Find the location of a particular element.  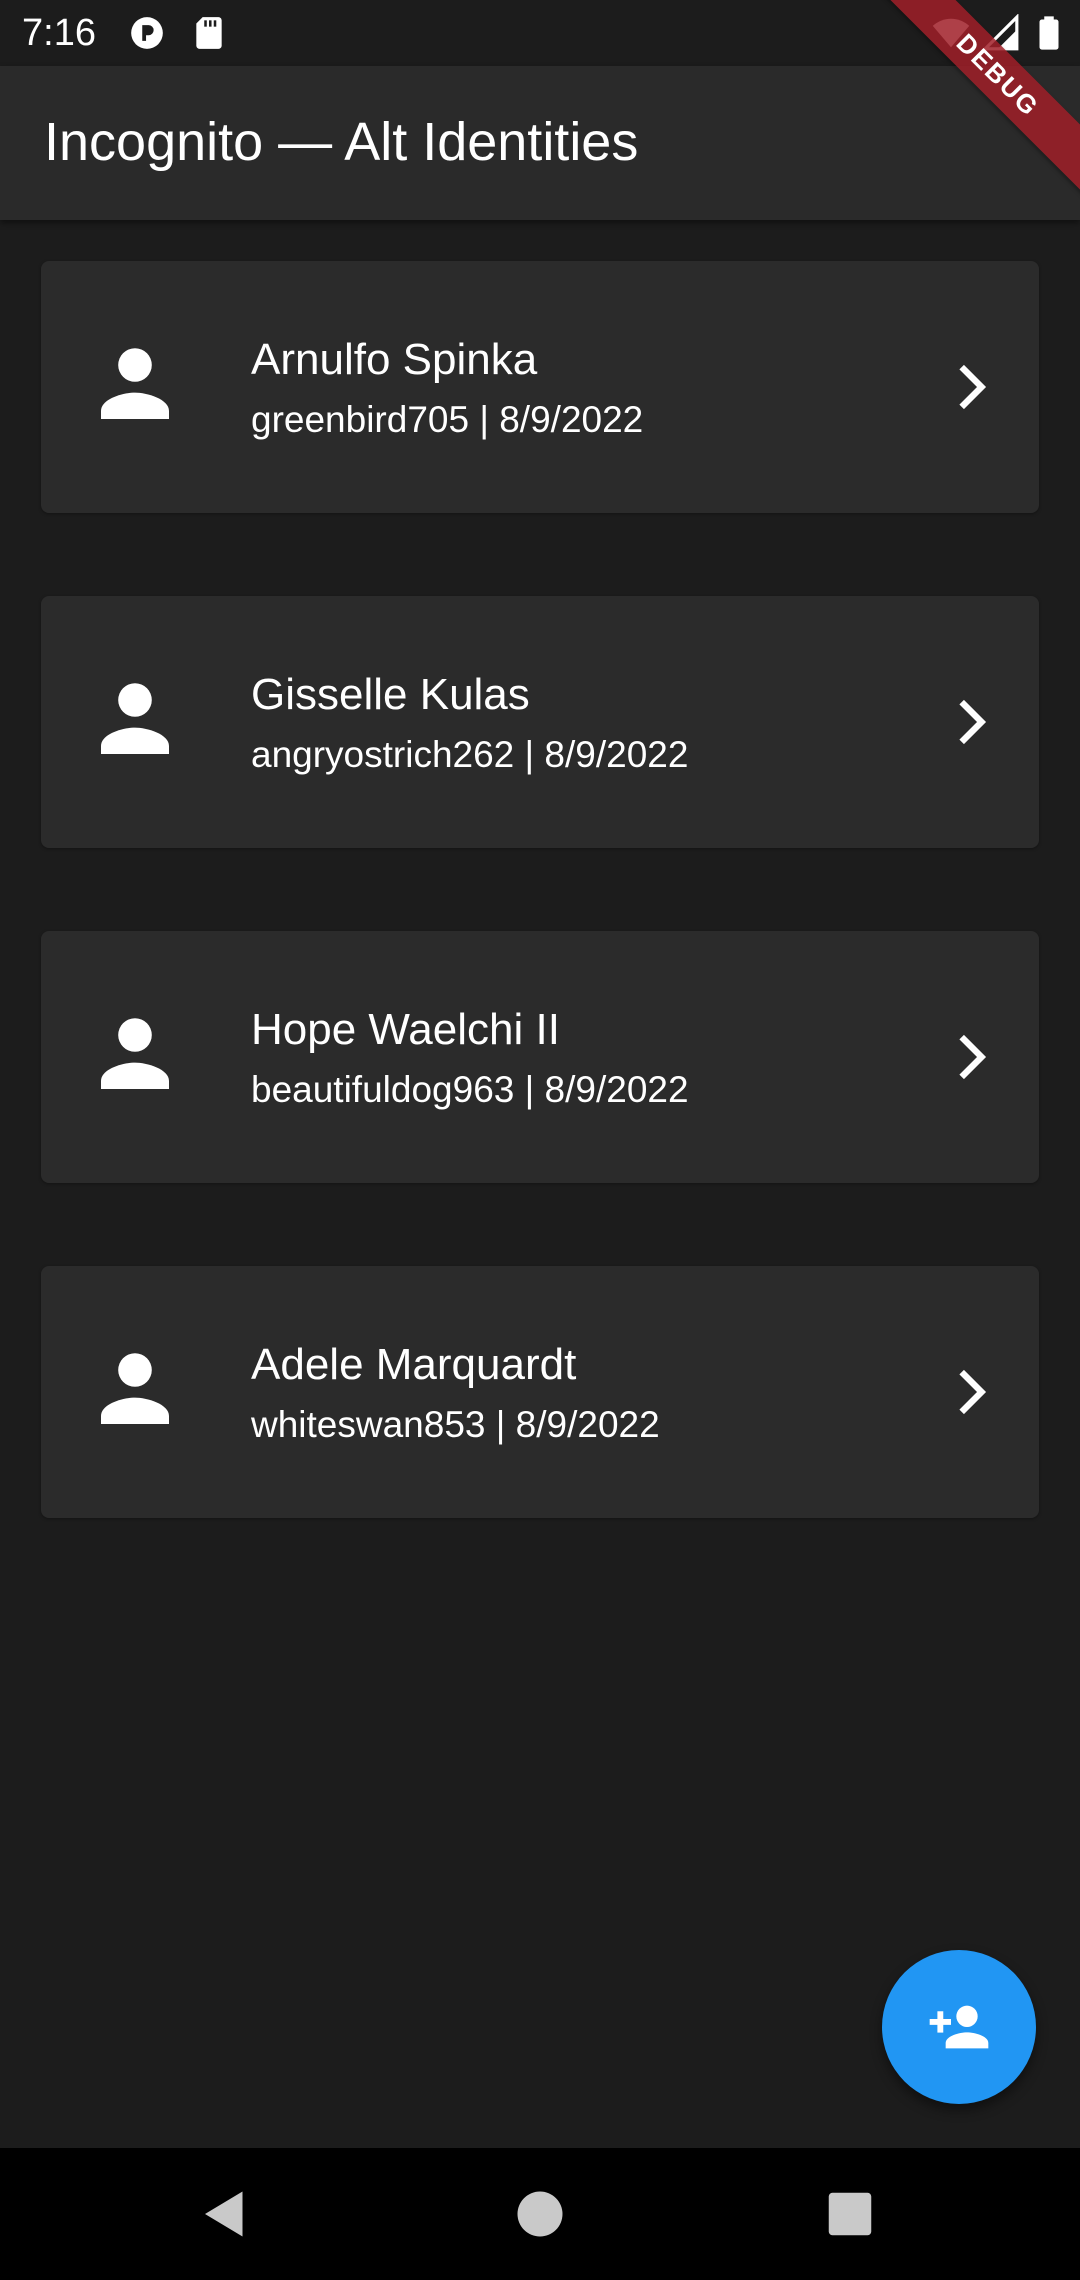

battery-icon is located at coordinates (1049, 33).